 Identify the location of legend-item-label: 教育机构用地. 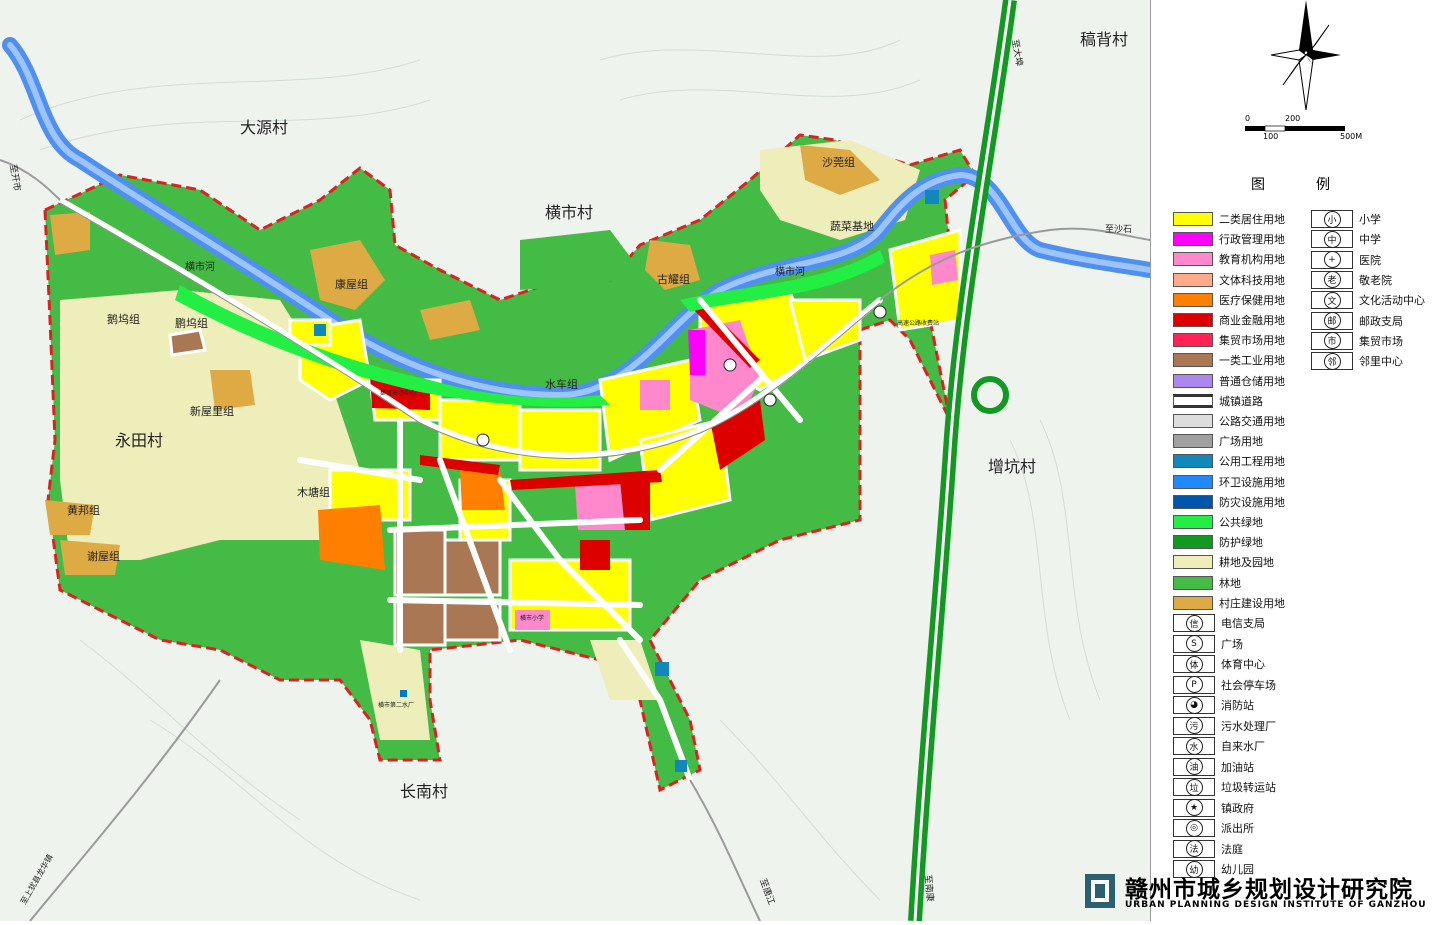
(1252, 260).